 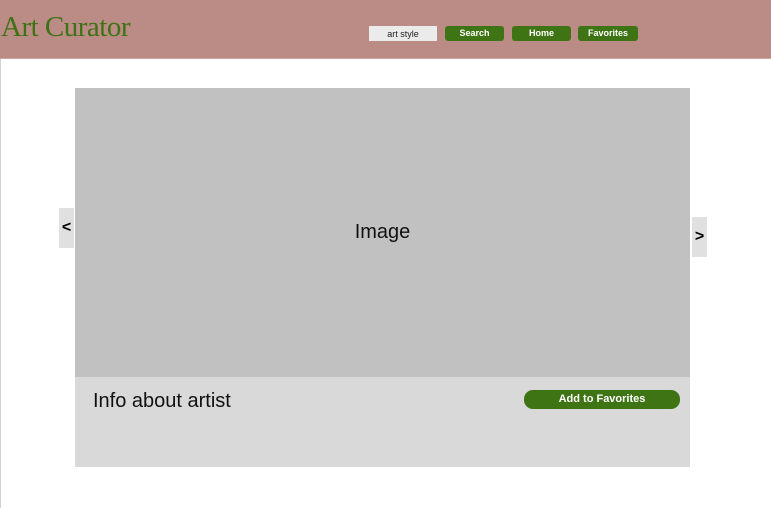 I want to click on search-button: Search, so click(x=474, y=33).